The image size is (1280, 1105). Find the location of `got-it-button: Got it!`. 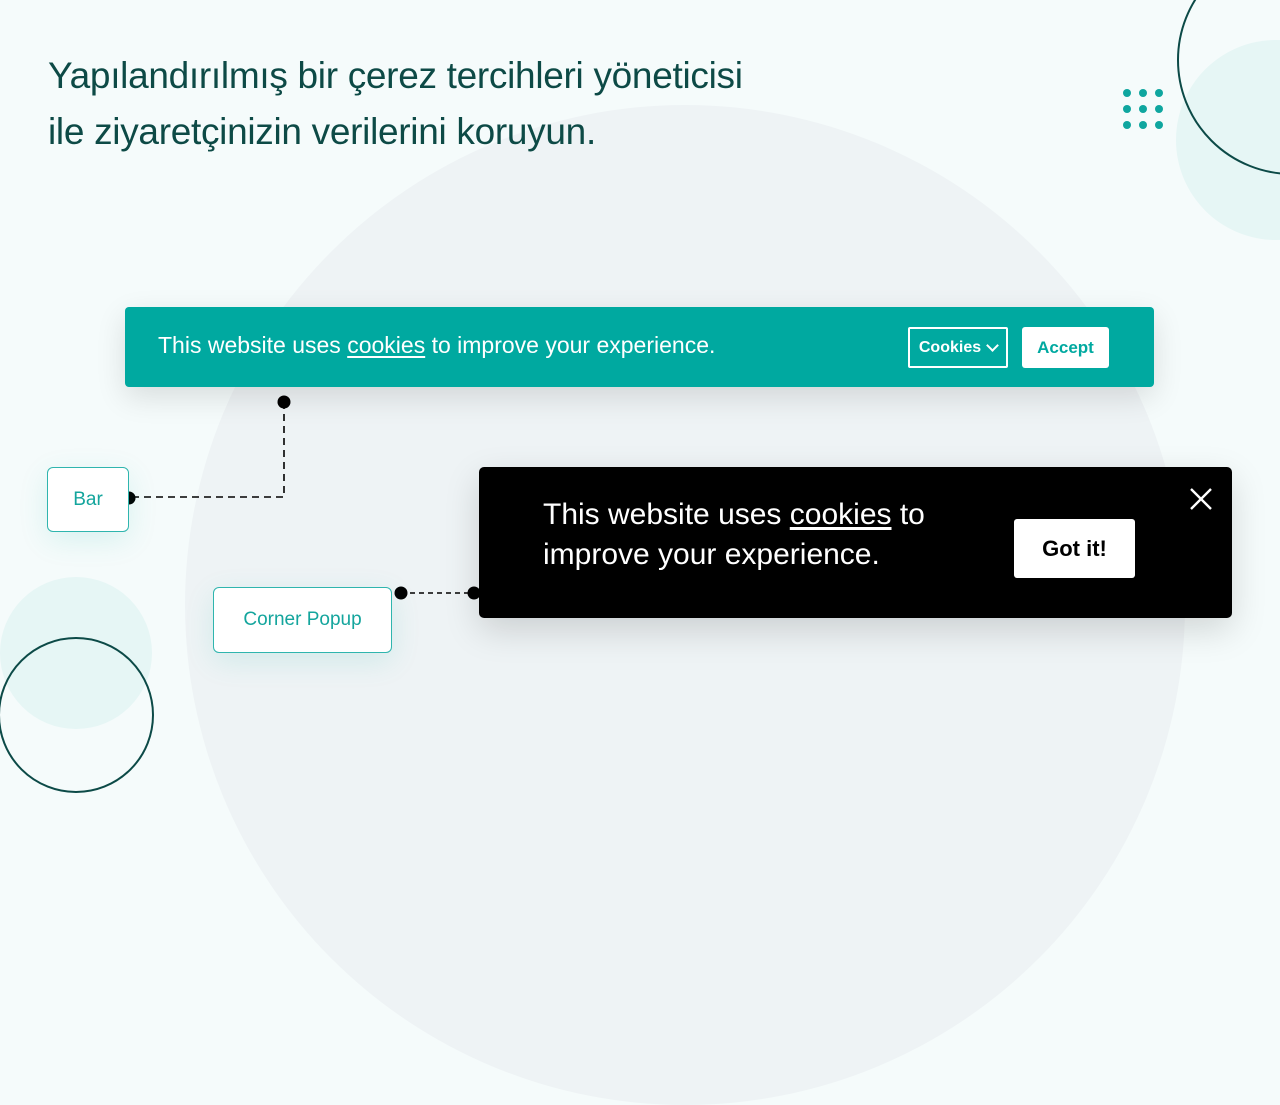

got-it-button: Got it! is located at coordinates (1074, 548).